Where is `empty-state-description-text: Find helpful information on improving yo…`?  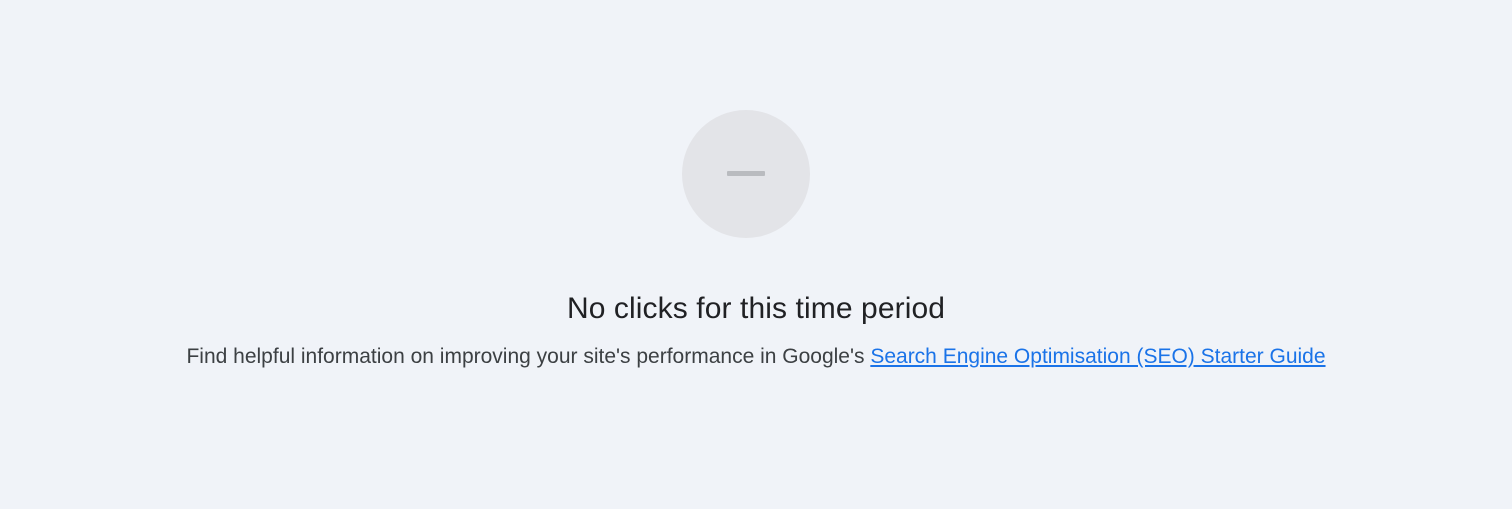
empty-state-description-text: Find helpful information on improving yo… is located at coordinates (528, 356).